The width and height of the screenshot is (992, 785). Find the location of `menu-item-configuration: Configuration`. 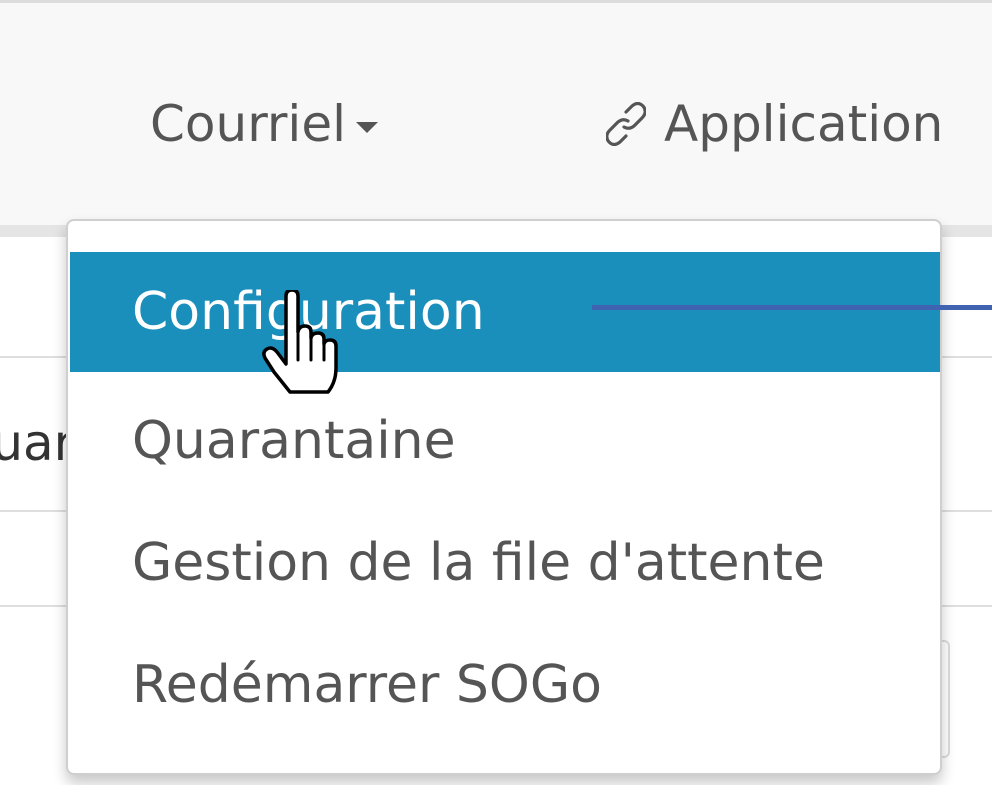

menu-item-configuration: Configuration is located at coordinates (505, 312).